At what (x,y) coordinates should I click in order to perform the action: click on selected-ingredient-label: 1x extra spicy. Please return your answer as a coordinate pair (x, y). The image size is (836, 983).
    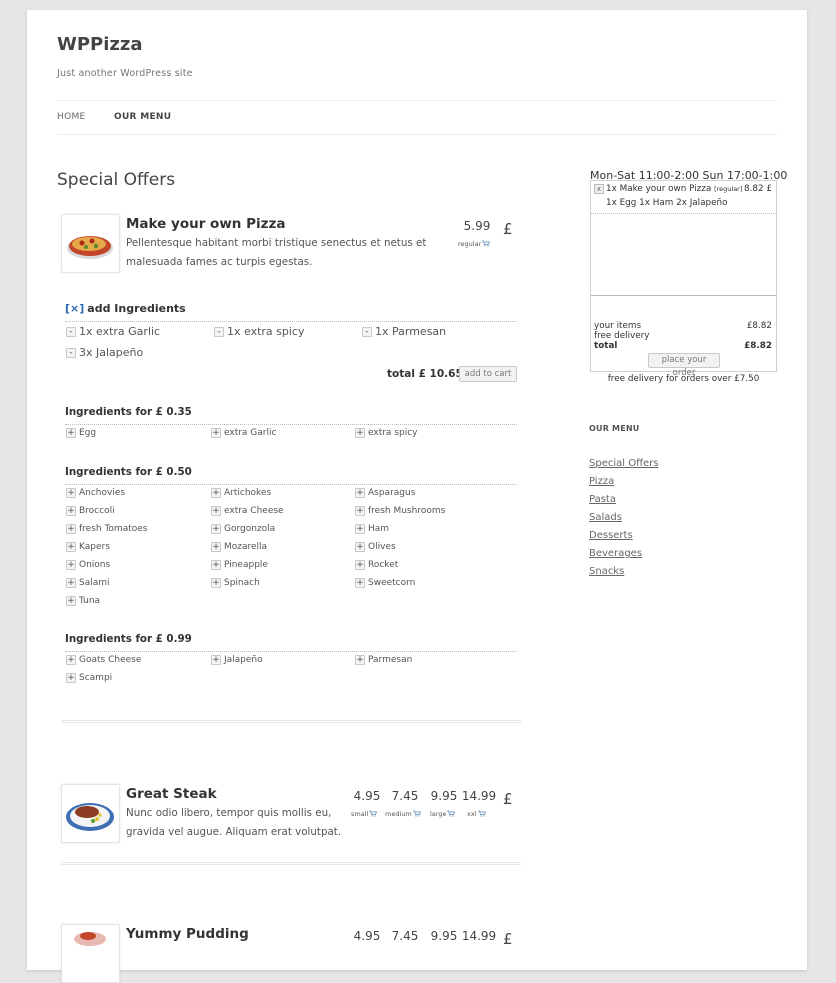
    Looking at the image, I should click on (266, 331).